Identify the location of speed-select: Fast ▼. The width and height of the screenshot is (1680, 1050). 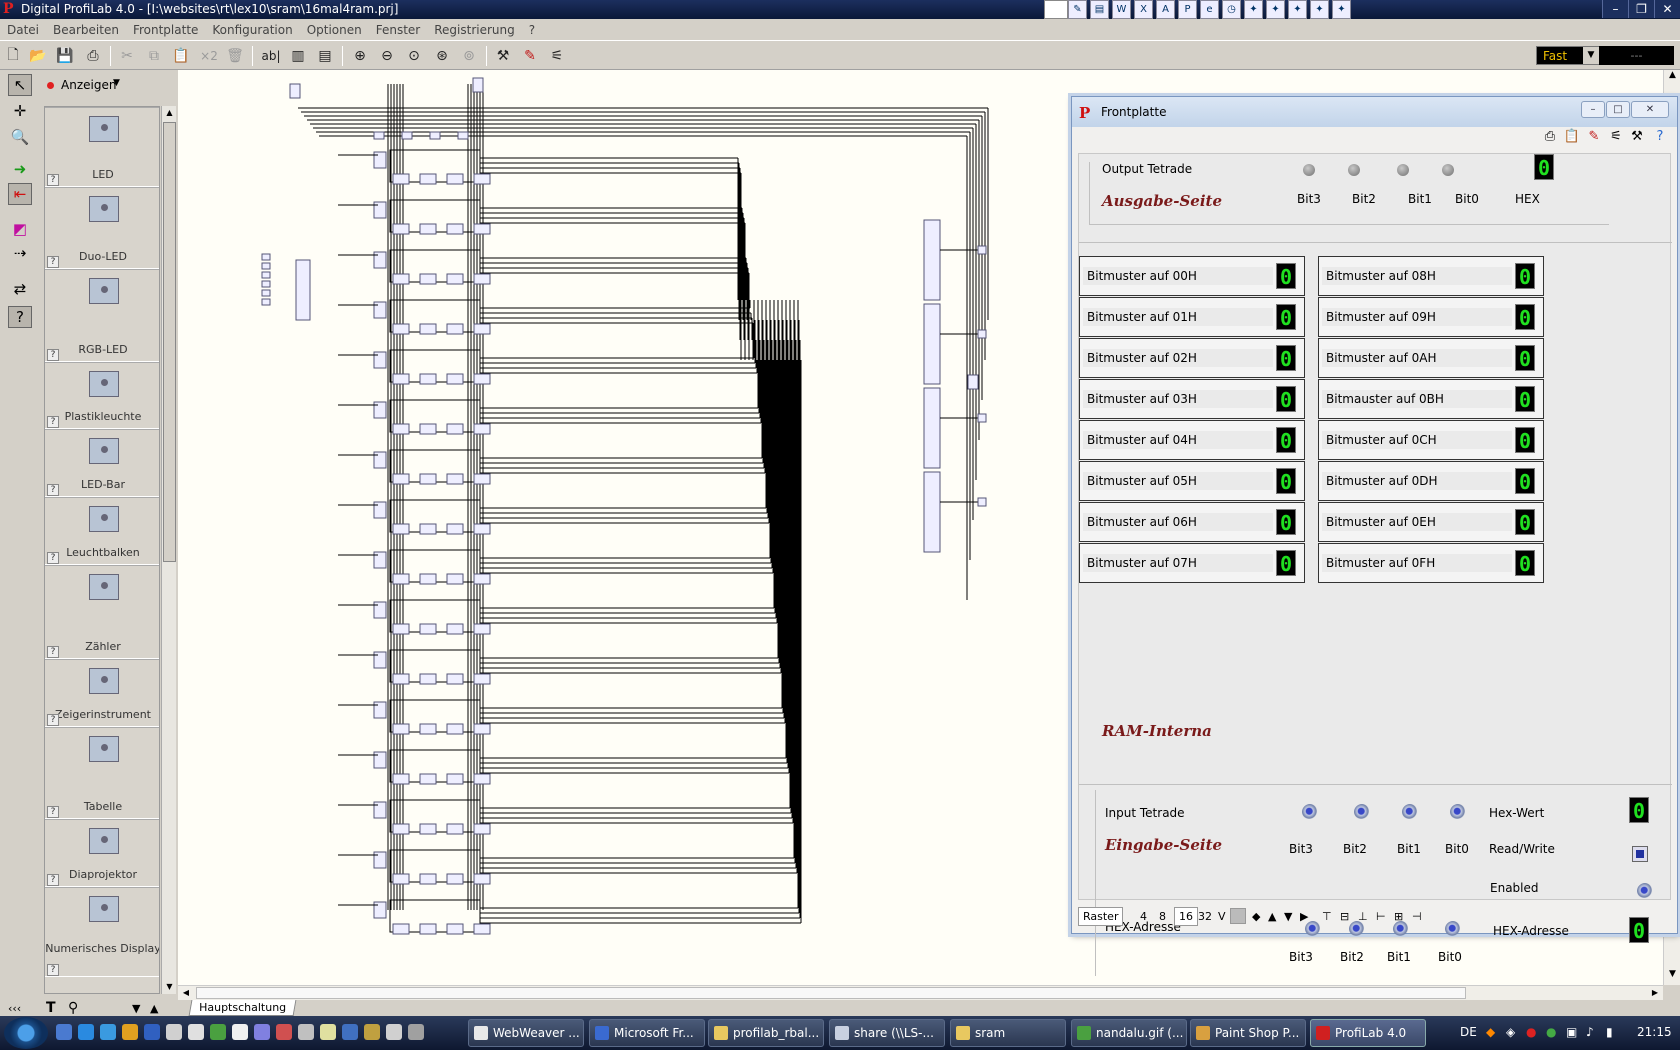
(1568, 55).